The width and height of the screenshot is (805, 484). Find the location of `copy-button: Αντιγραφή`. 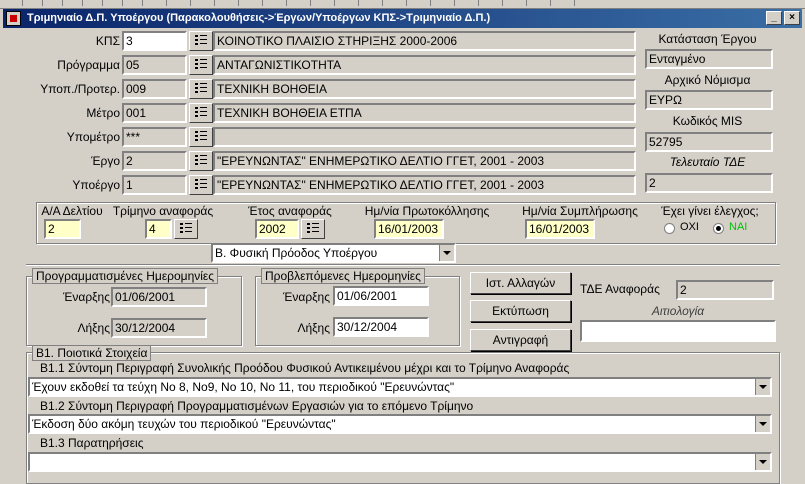

copy-button: Αντιγραφή is located at coordinates (520, 340).